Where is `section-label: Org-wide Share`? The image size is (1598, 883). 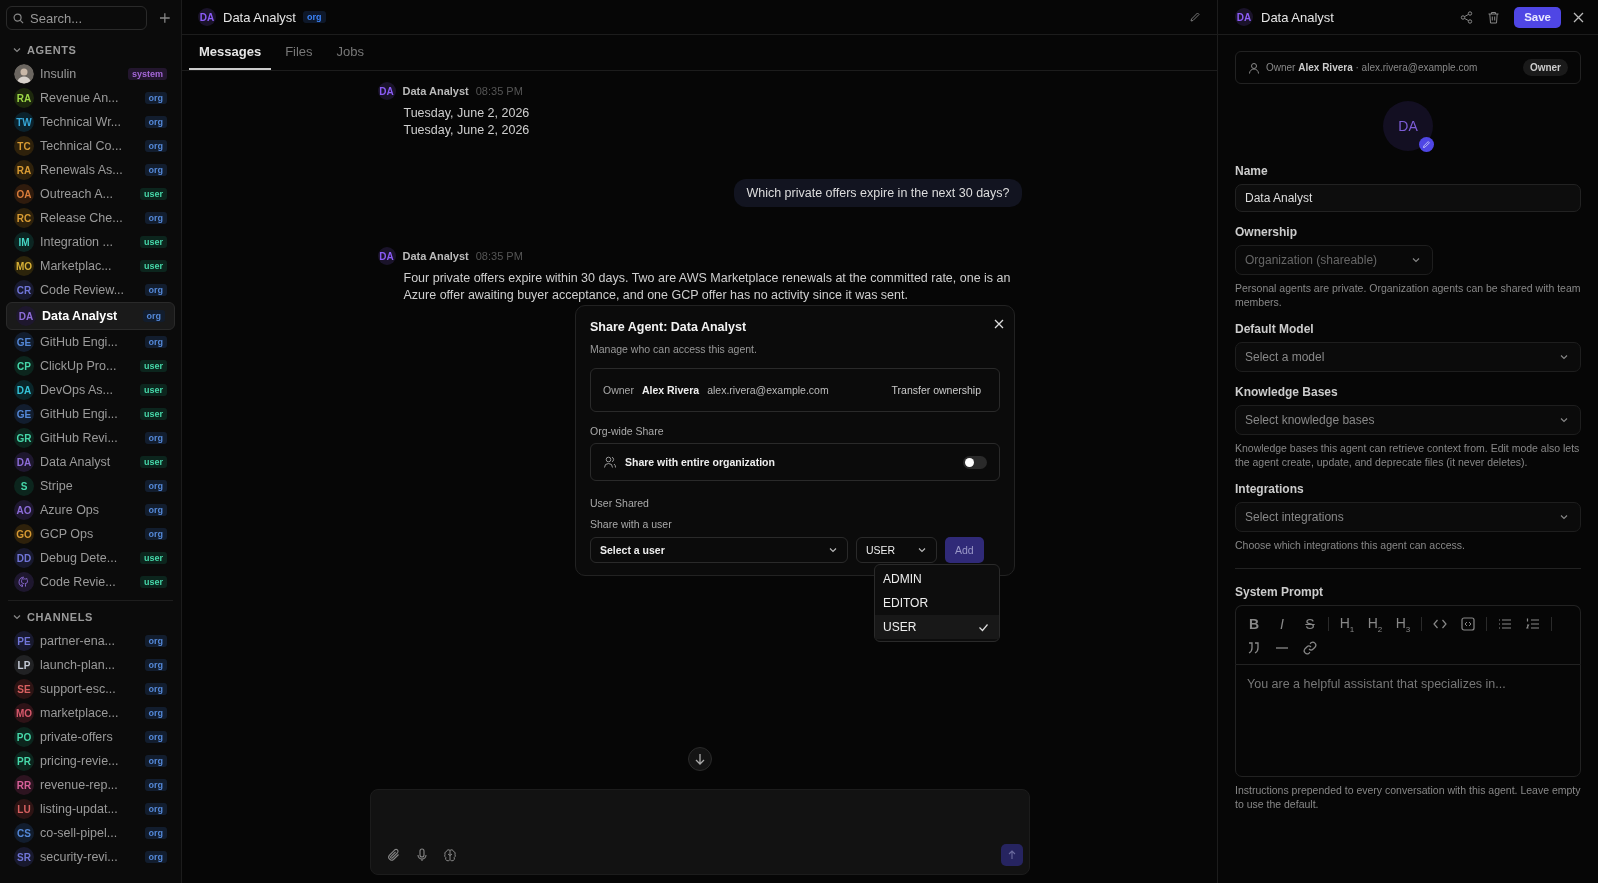 section-label: Org-wide Share is located at coordinates (627, 431).